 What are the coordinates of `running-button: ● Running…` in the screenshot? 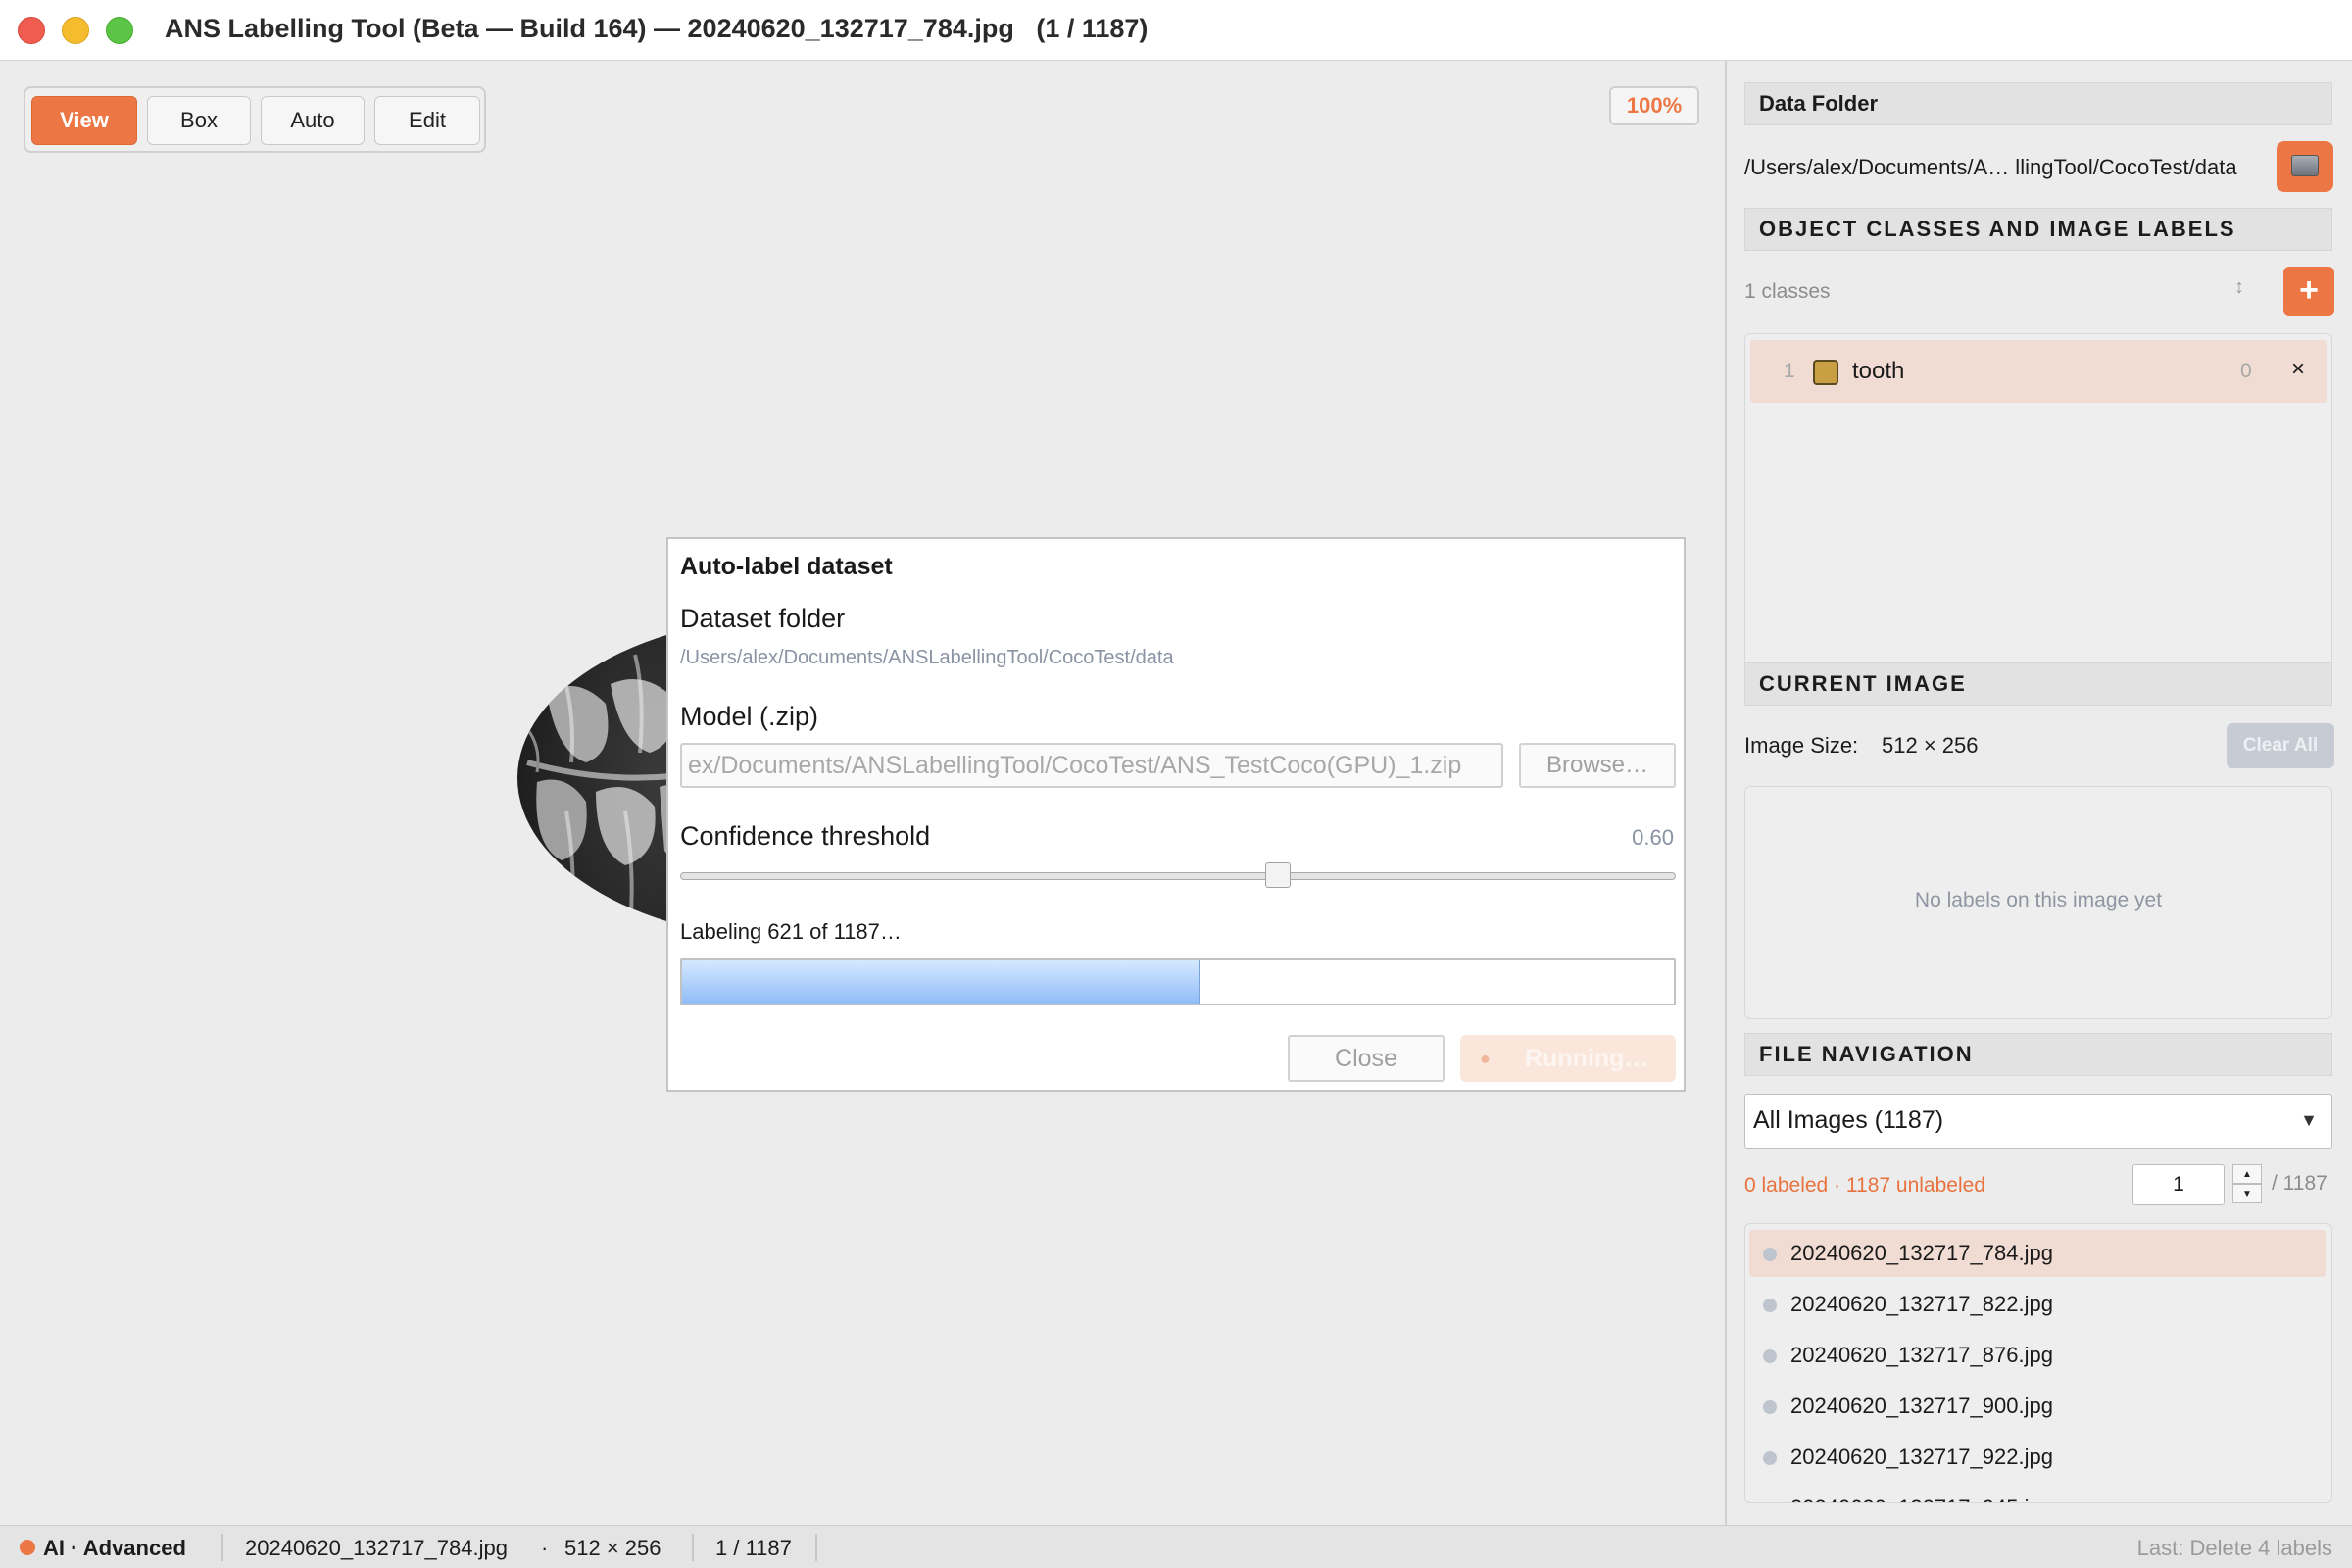 It's located at (1568, 1058).